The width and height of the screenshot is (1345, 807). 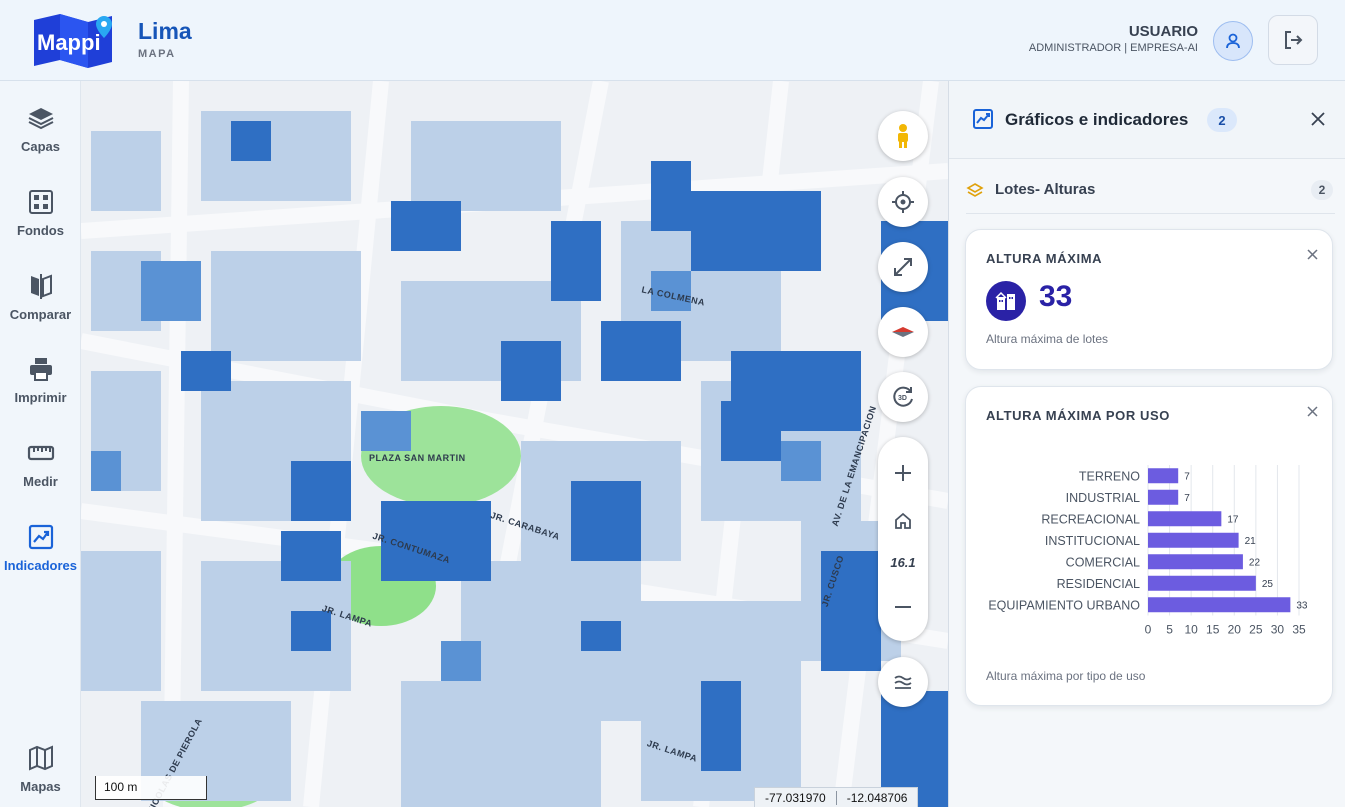 What do you see at coordinates (1103, 498) in the screenshot?
I see `category-label: INDUSTRIAL` at bounding box center [1103, 498].